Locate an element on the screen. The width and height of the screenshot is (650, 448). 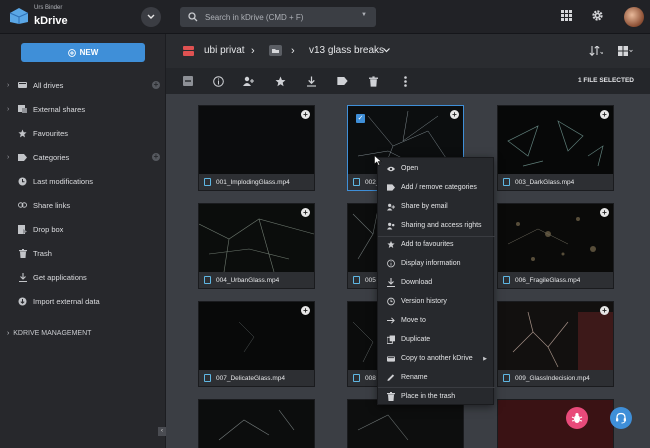
apps-grid-icon is located at coordinates (566, 15).